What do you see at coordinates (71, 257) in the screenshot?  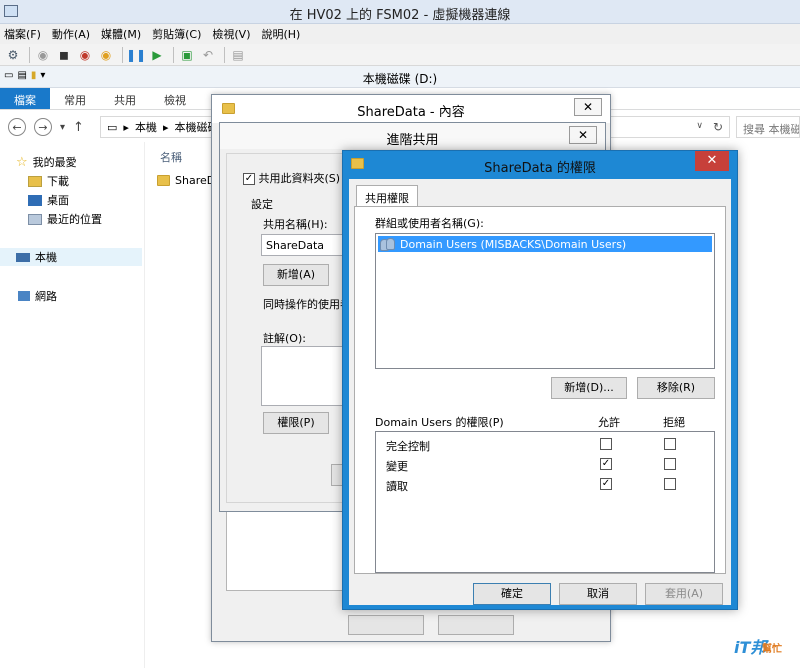 I see `nav-this-pc: 本機` at bounding box center [71, 257].